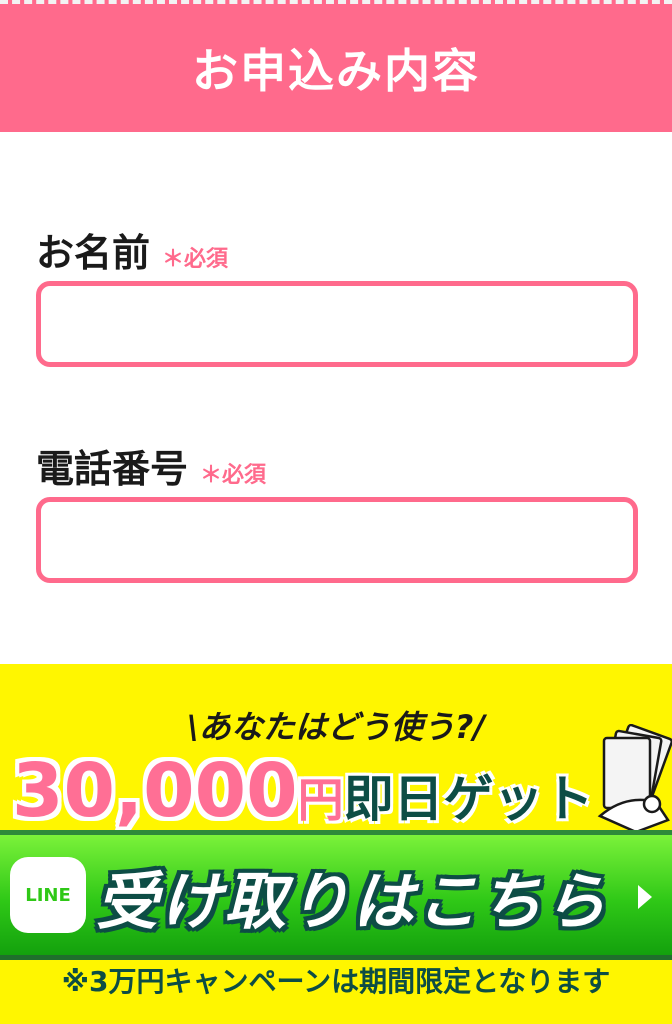 The width and height of the screenshot is (672, 1024). I want to click on campaign-note: ※3万円キャンペーンは期間限定となります, so click(336, 981).